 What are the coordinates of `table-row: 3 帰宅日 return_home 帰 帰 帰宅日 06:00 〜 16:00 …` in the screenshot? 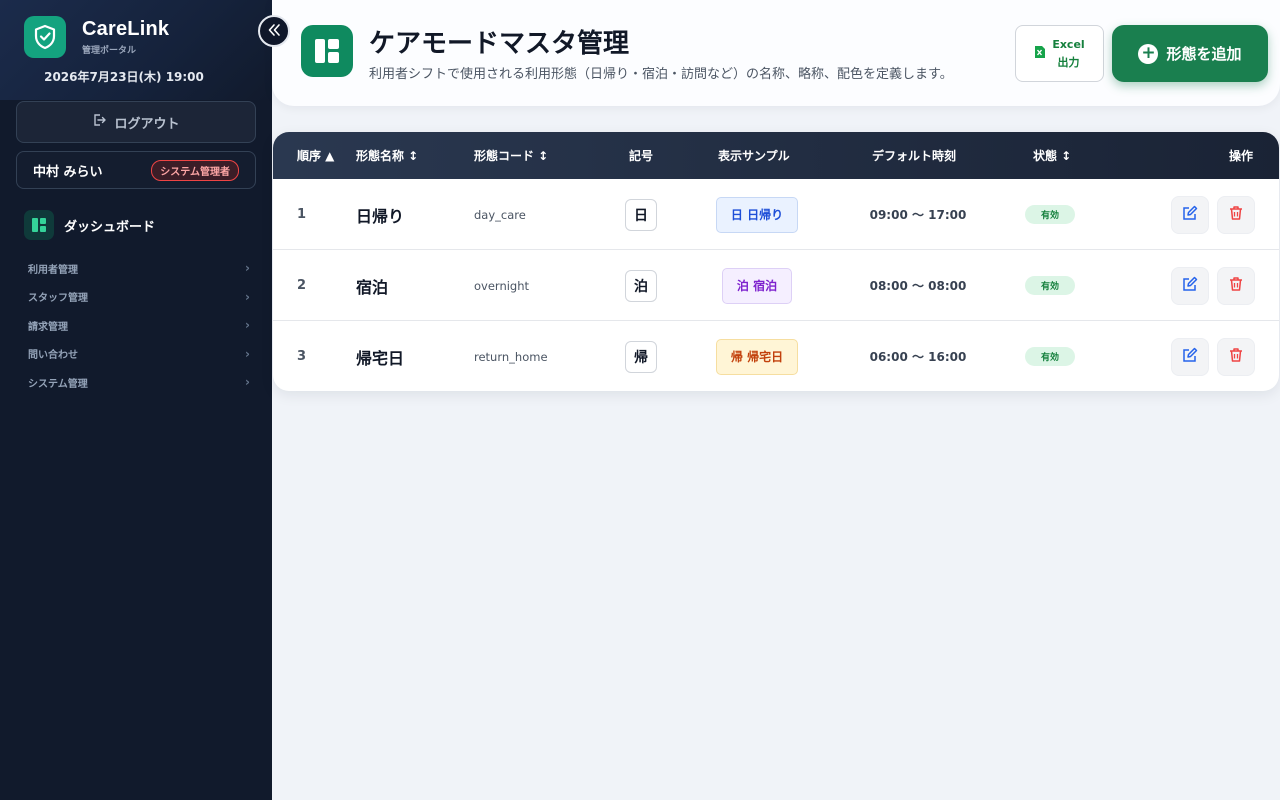 It's located at (776, 356).